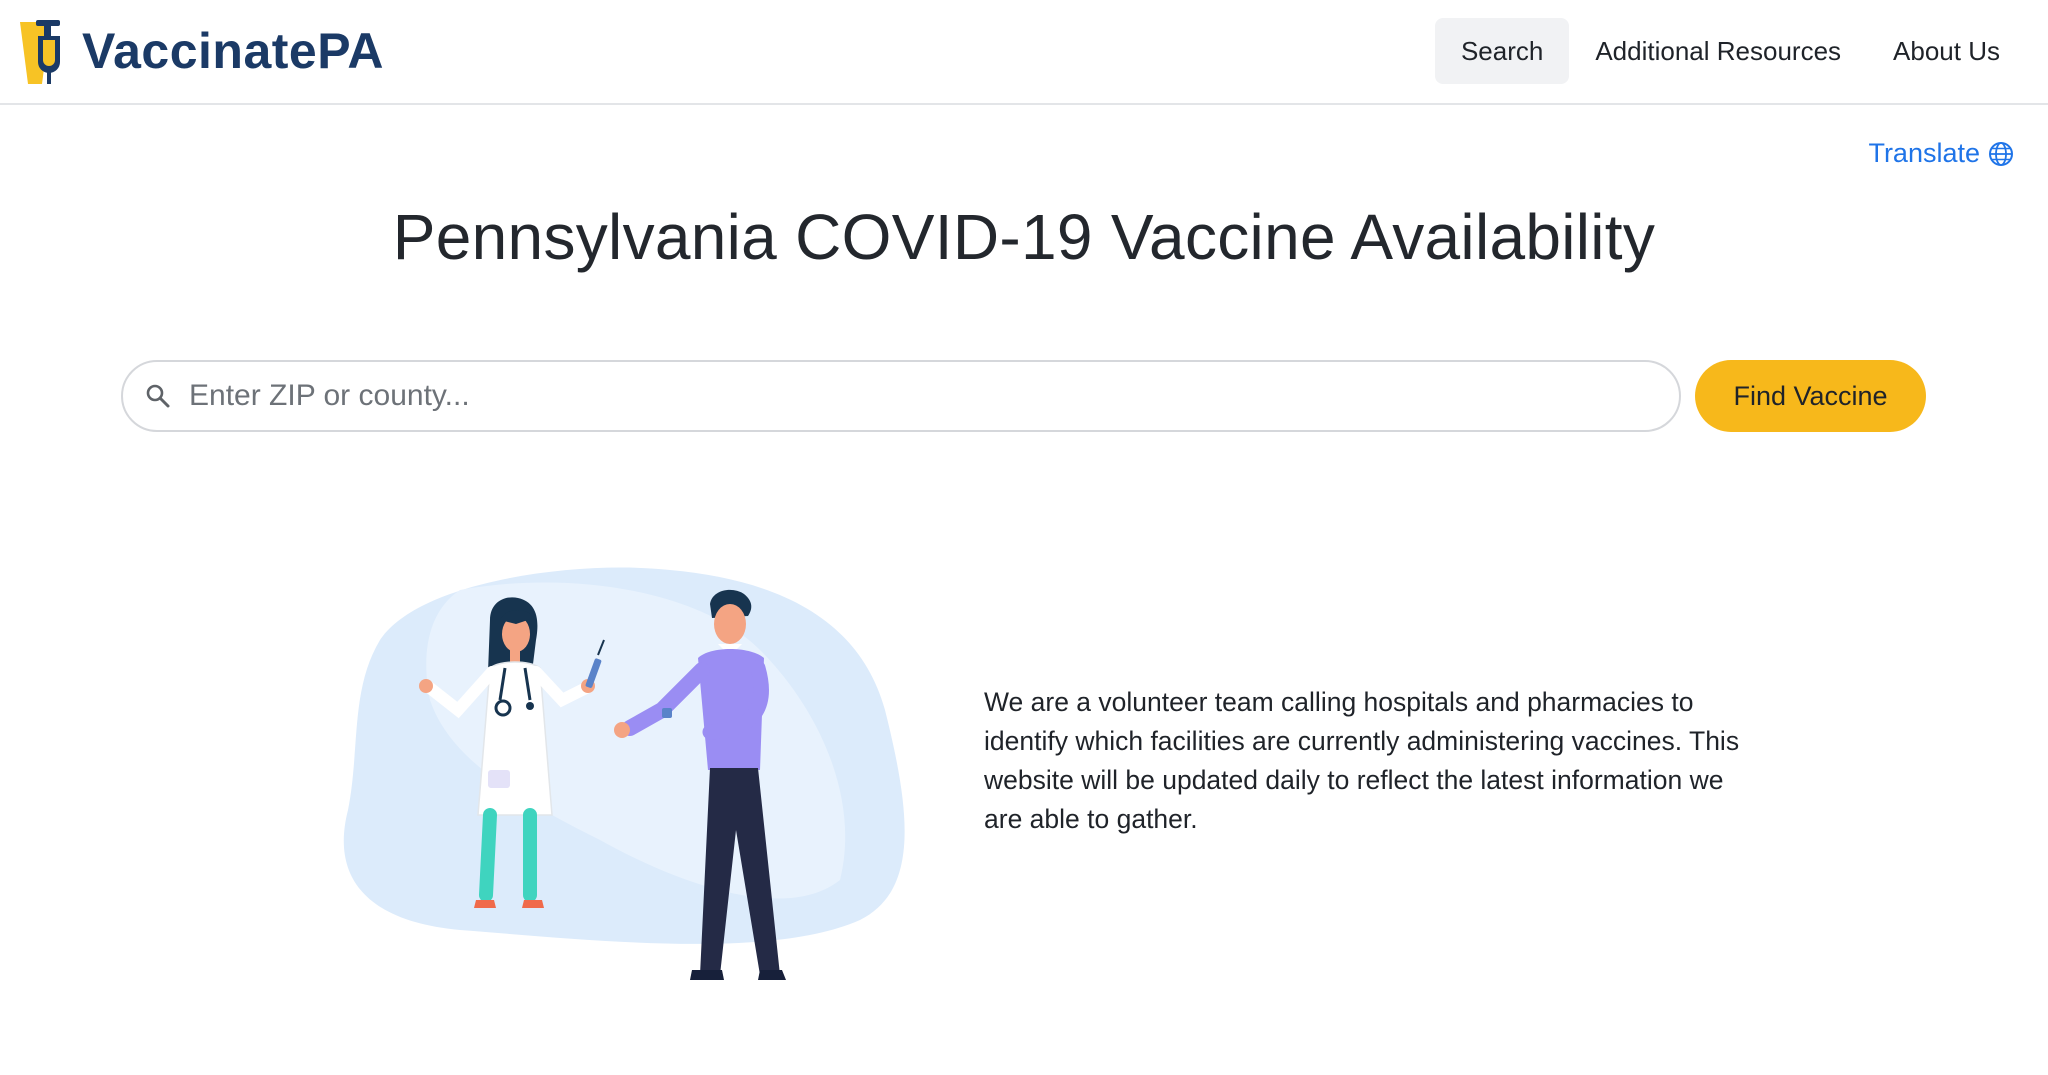 The height and width of the screenshot is (1075, 2048). I want to click on globe-icon, so click(2001, 153).